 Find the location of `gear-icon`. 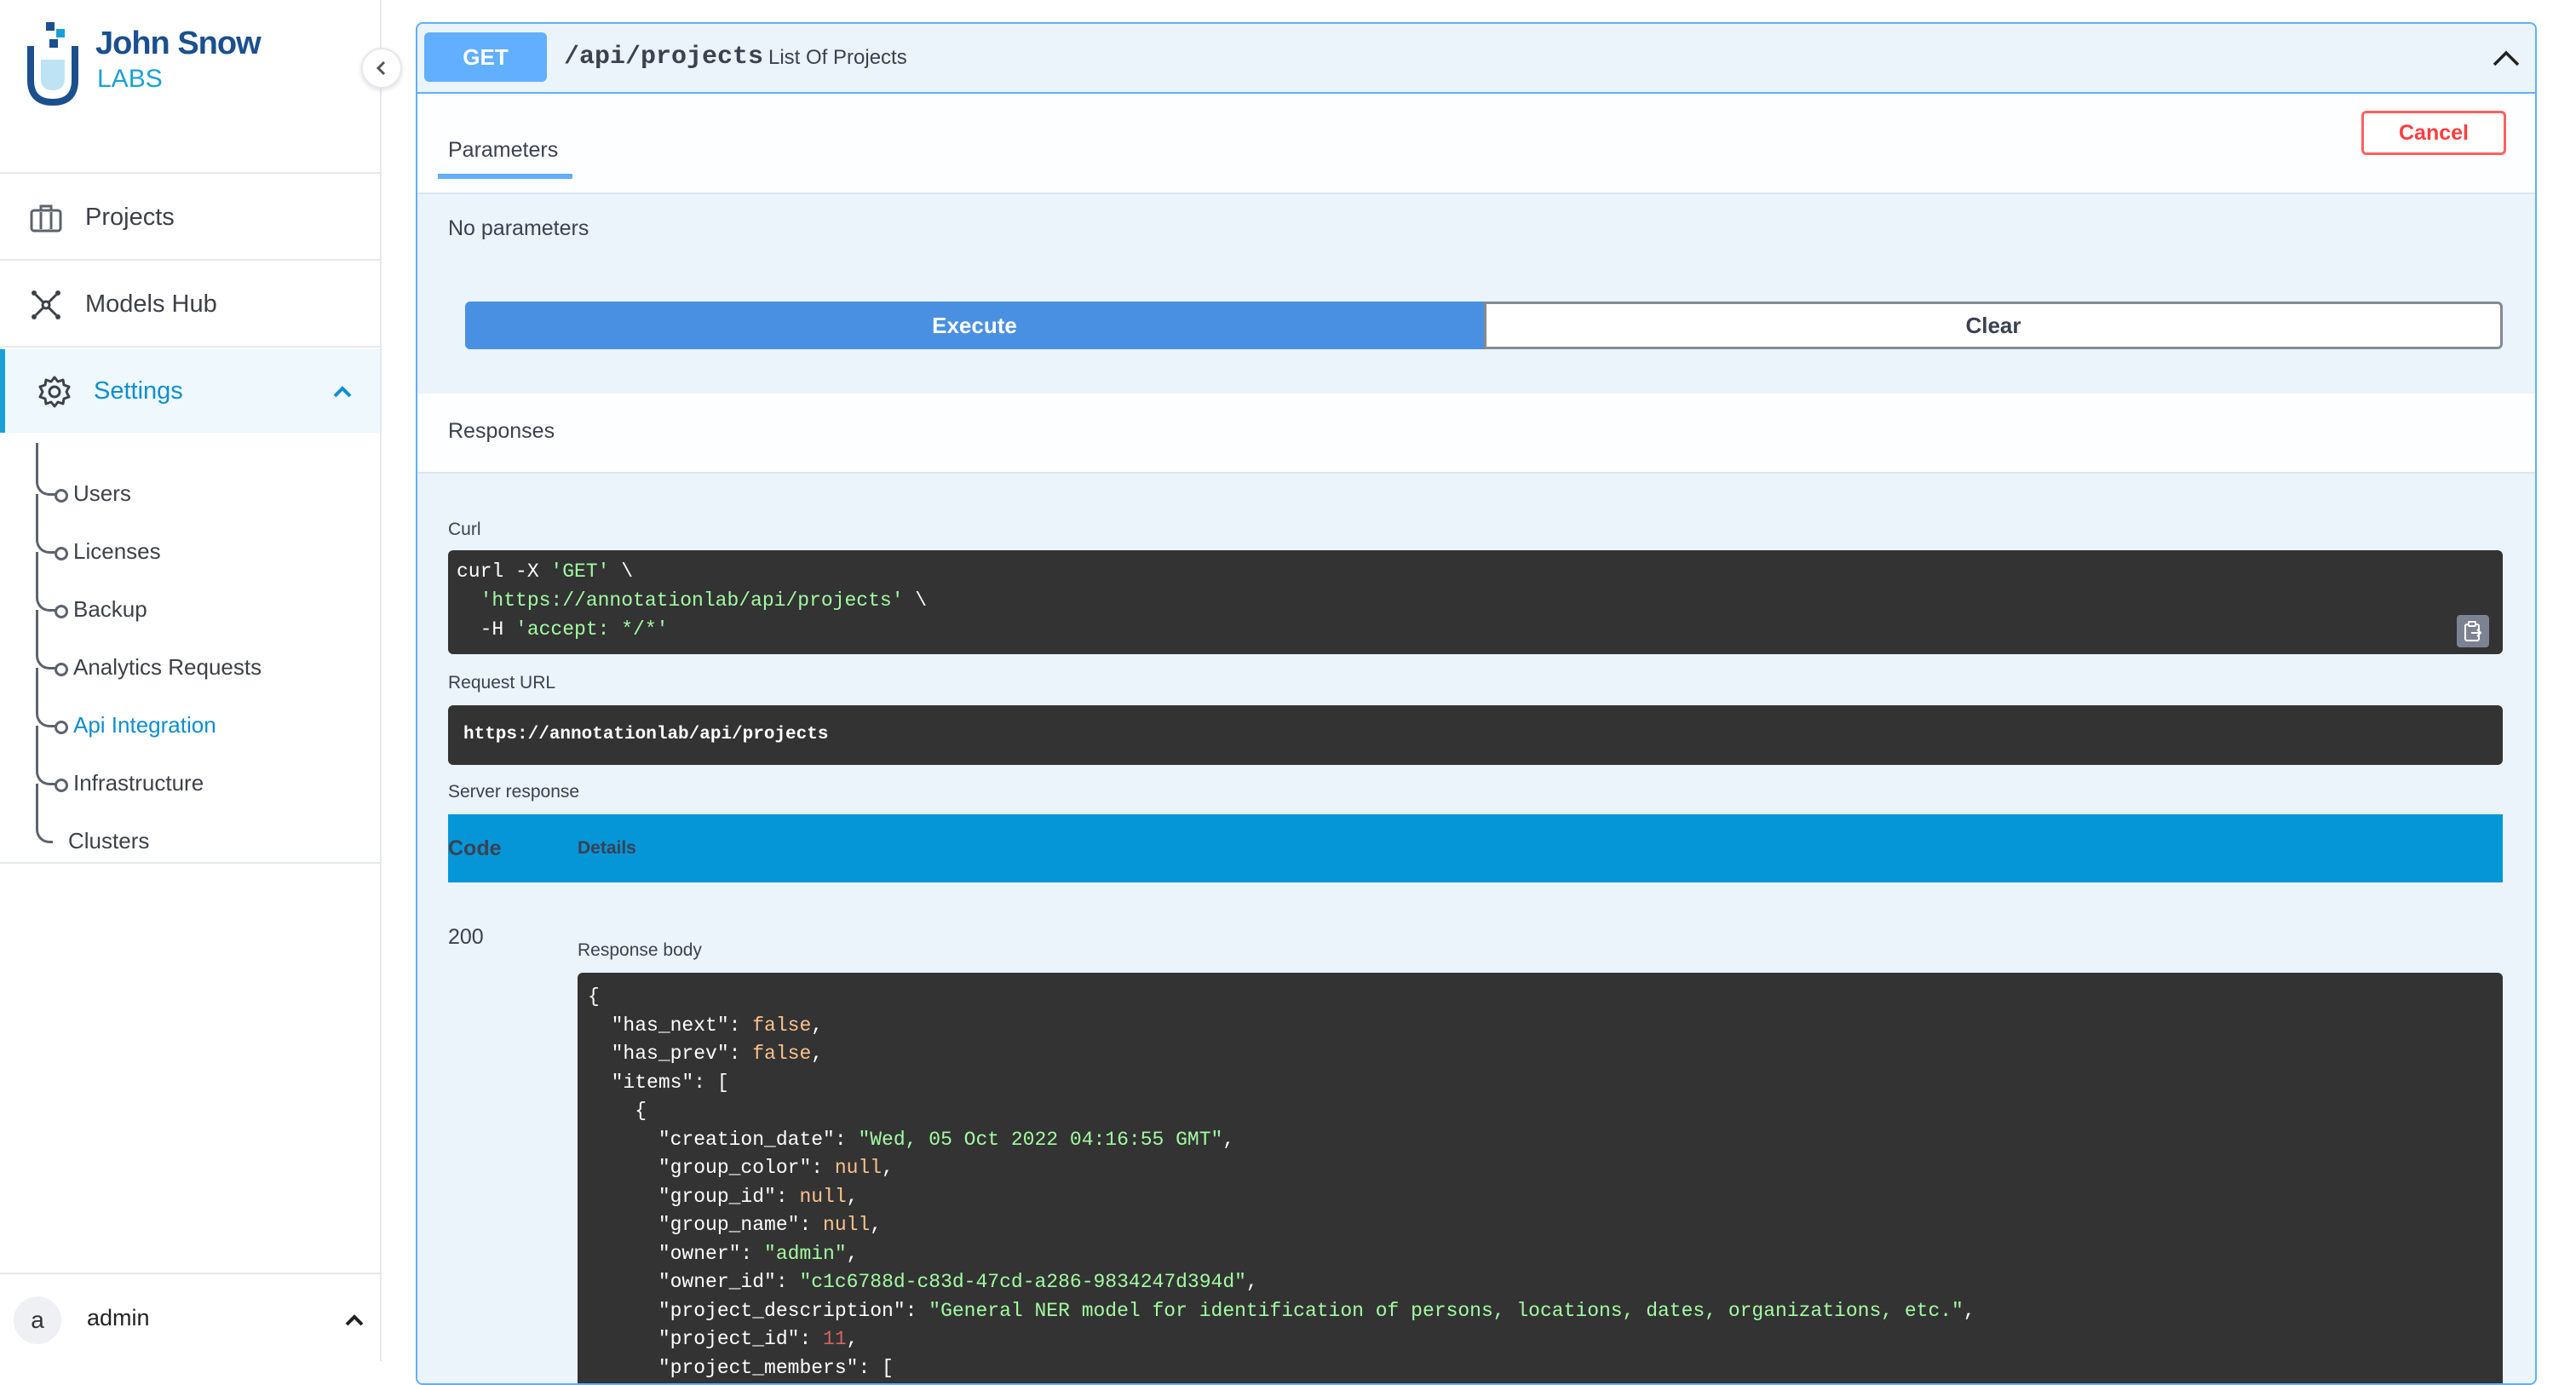

gear-icon is located at coordinates (55, 392).